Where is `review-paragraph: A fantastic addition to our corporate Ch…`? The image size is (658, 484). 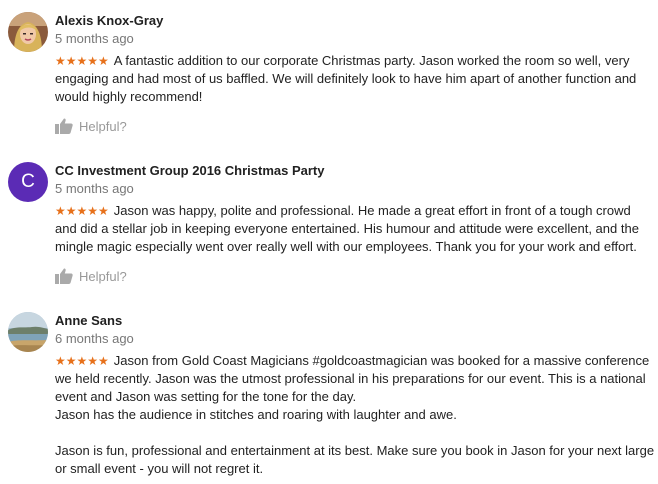 review-paragraph: A fantastic addition to our corporate Ch… is located at coordinates (346, 78).